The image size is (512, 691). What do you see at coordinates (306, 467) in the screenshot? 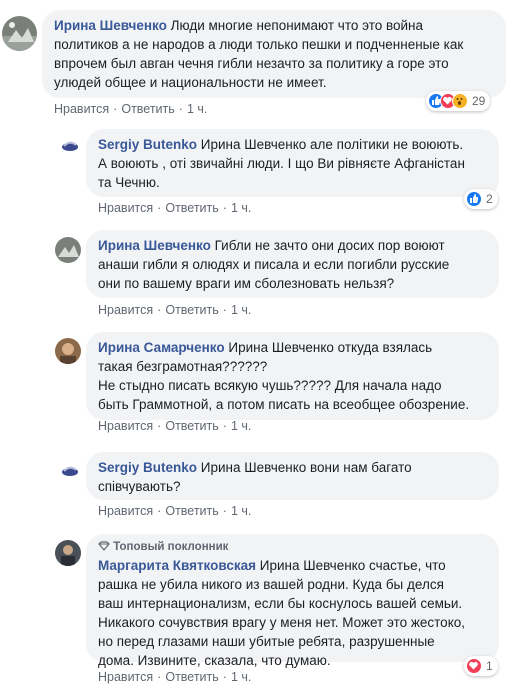
I see `comment-text-line: Ирина Шевченко вони нам багато` at bounding box center [306, 467].